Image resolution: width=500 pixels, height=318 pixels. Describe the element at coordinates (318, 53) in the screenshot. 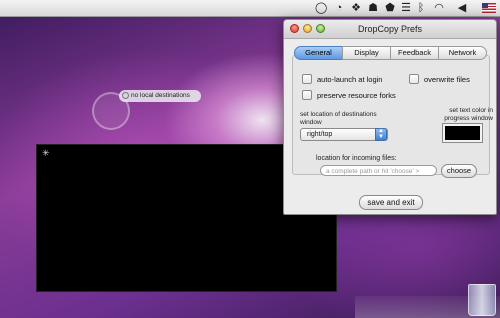

I see `tab-general: General` at that location.